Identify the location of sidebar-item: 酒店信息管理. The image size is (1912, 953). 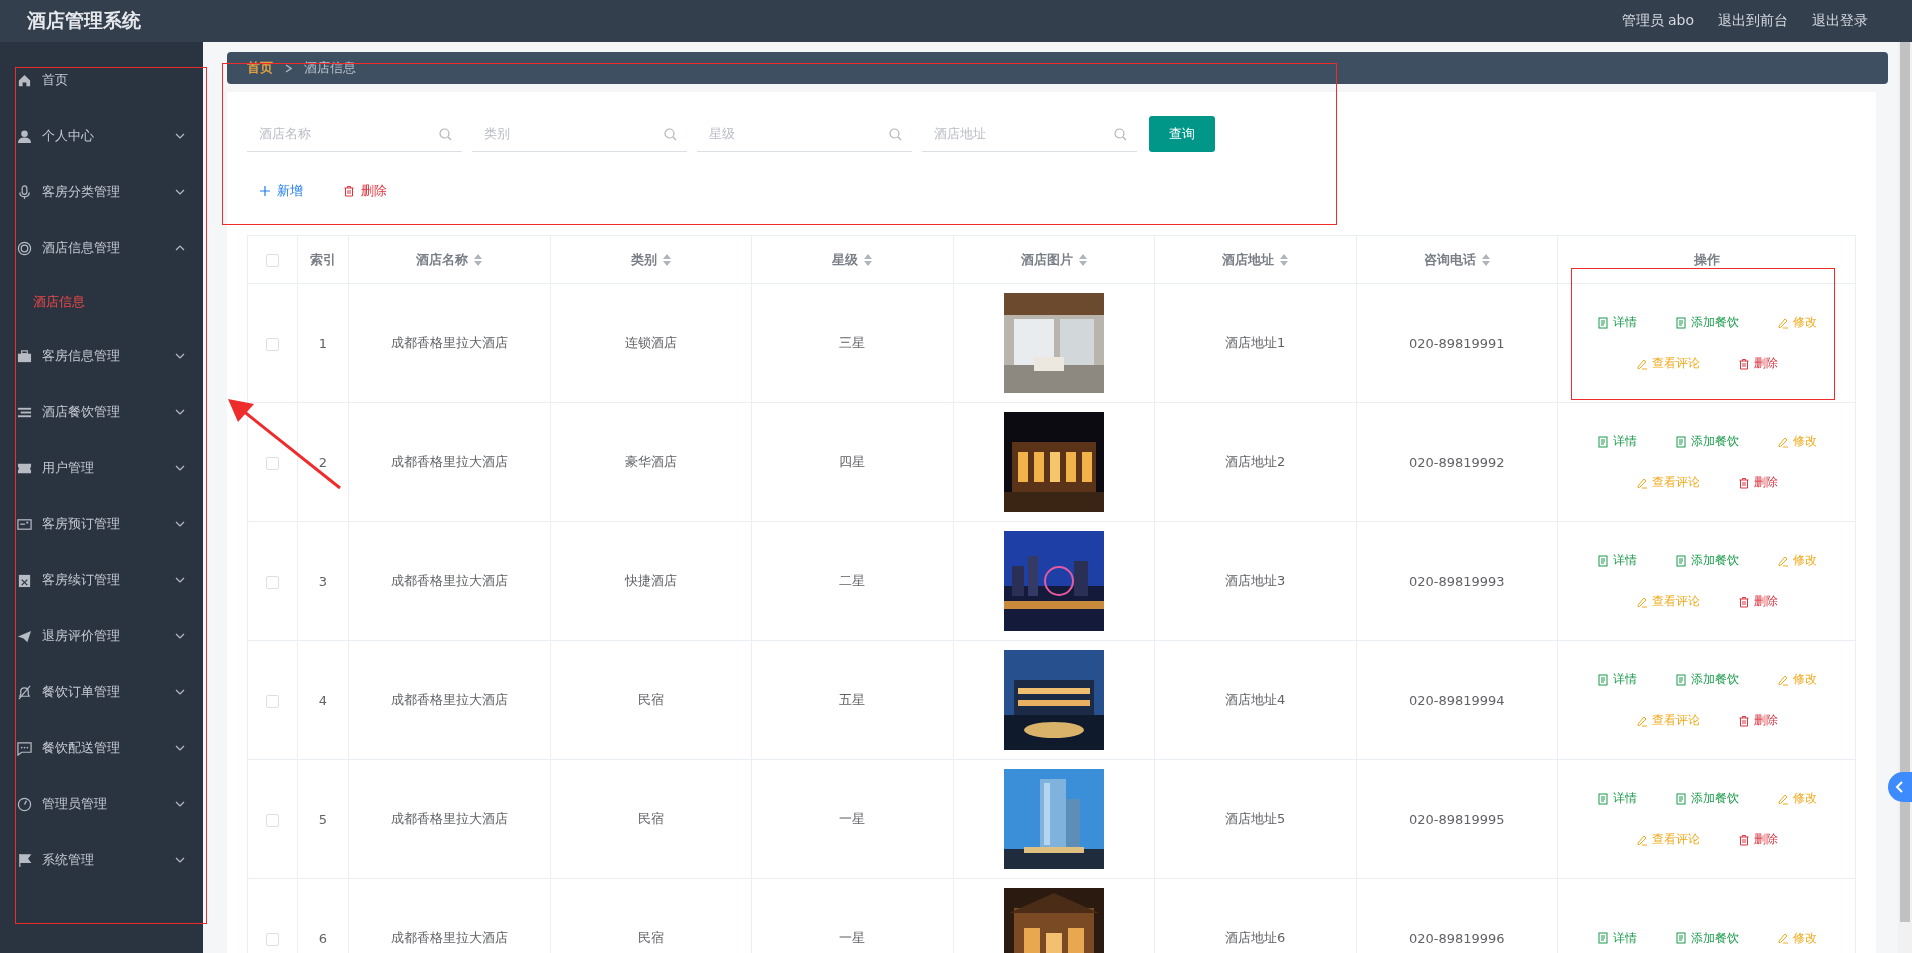
(101, 248).